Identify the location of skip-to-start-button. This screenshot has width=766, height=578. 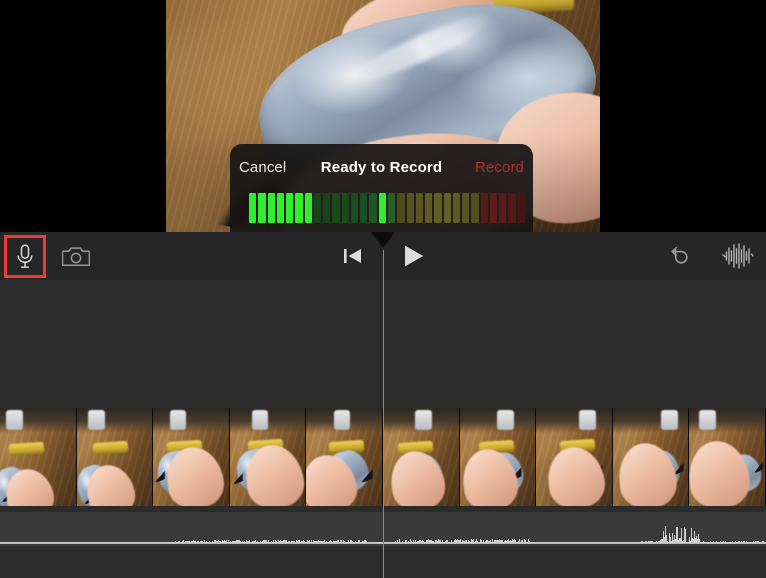
(353, 256).